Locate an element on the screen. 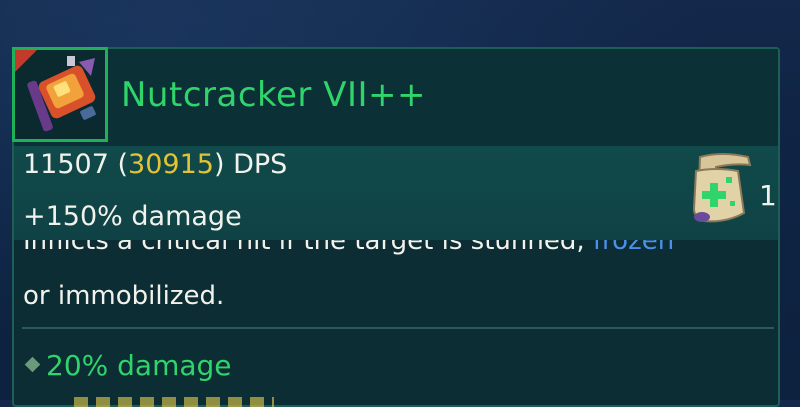  item-icon-frame is located at coordinates (60, 94).